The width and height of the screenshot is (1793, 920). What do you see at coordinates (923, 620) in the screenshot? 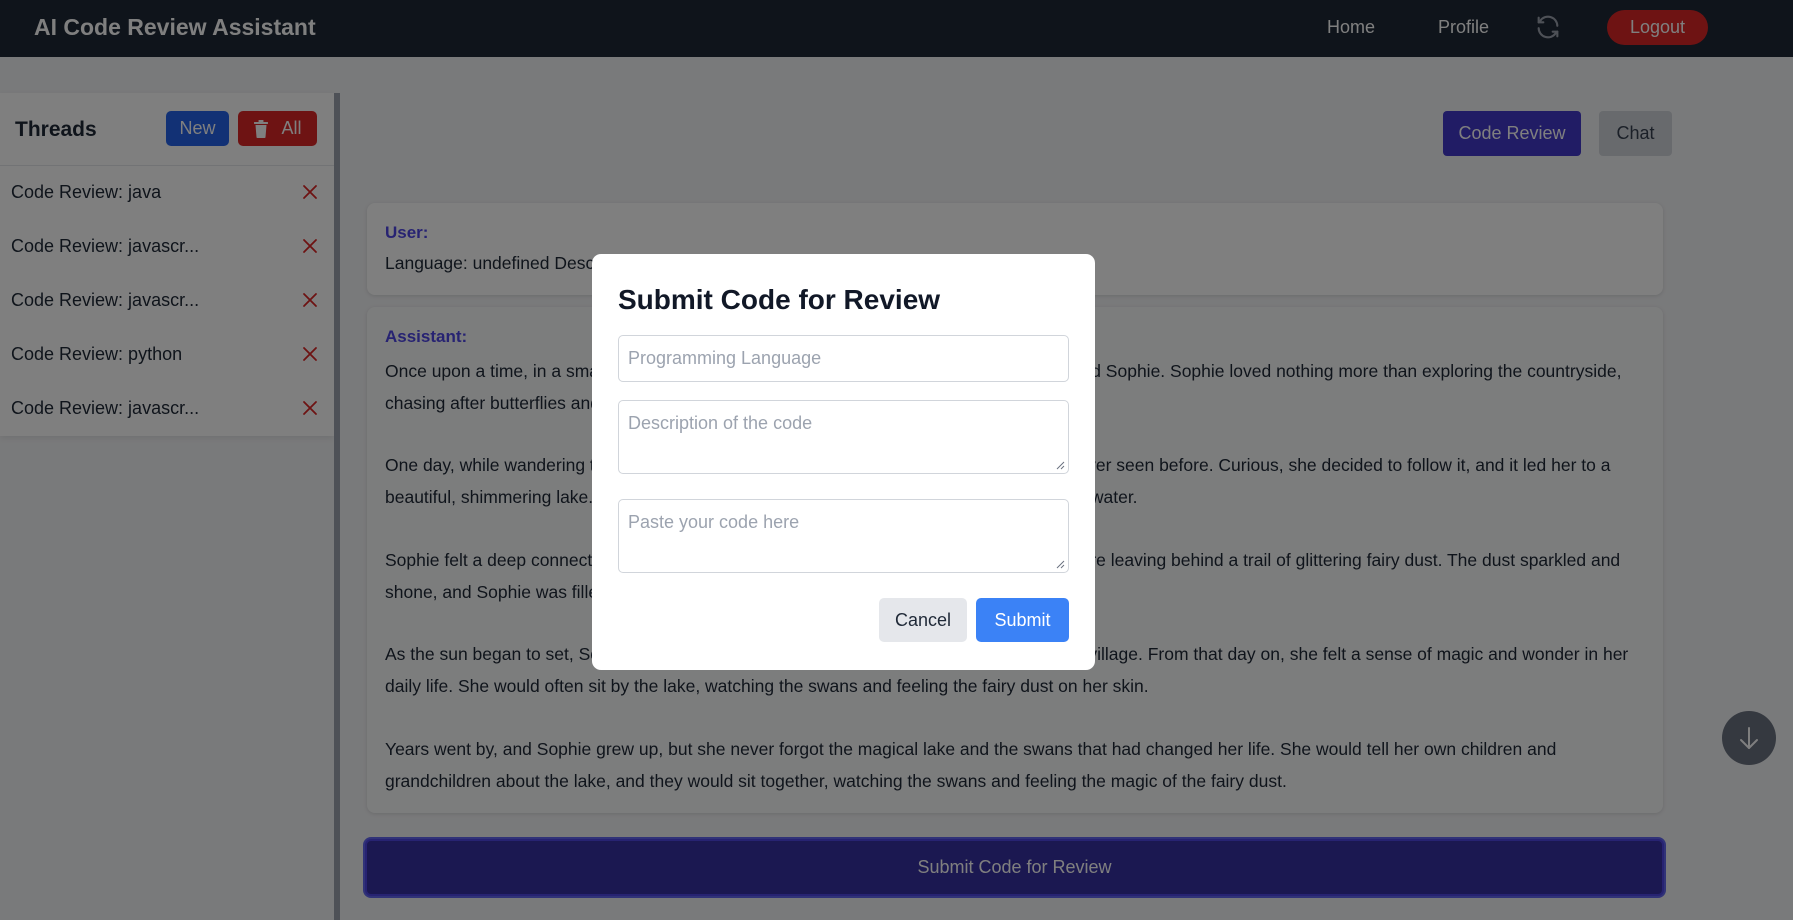
I see `cancel-button: Cancel` at bounding box center [923, 620].